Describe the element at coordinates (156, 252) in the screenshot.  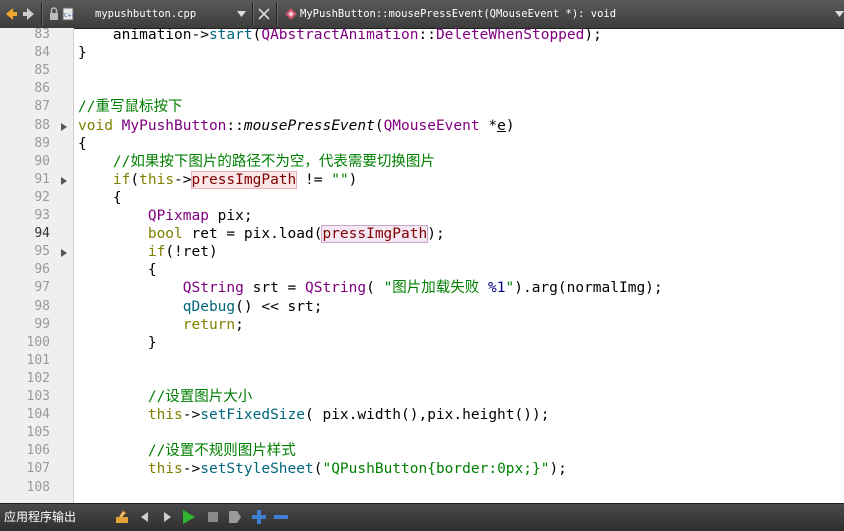
I see `code-token: if` at that location.